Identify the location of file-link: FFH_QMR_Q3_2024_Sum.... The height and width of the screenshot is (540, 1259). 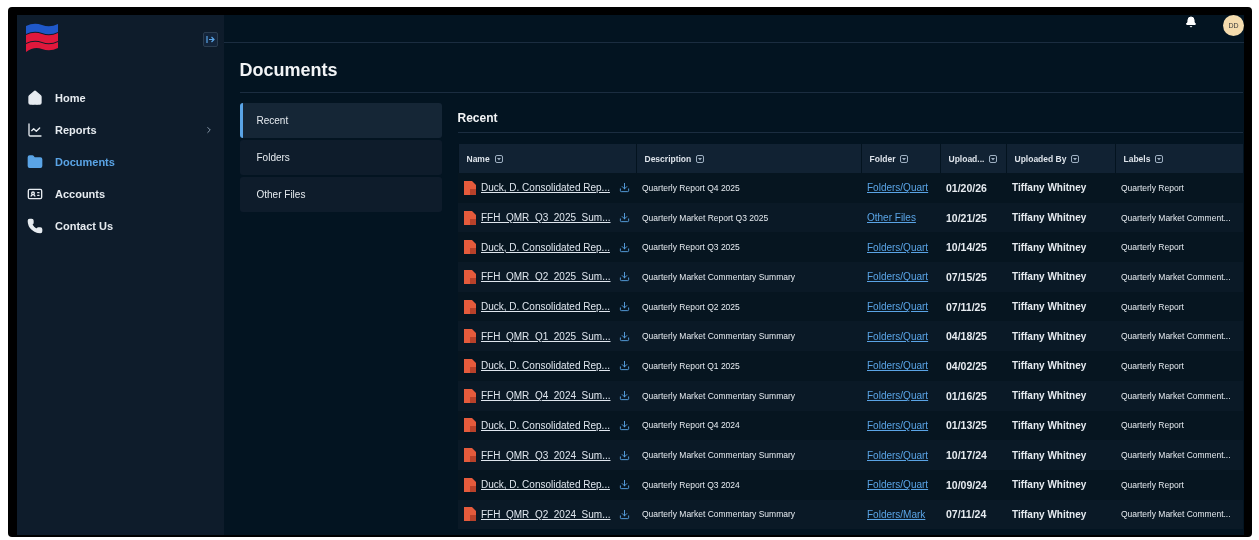
(547, 455).